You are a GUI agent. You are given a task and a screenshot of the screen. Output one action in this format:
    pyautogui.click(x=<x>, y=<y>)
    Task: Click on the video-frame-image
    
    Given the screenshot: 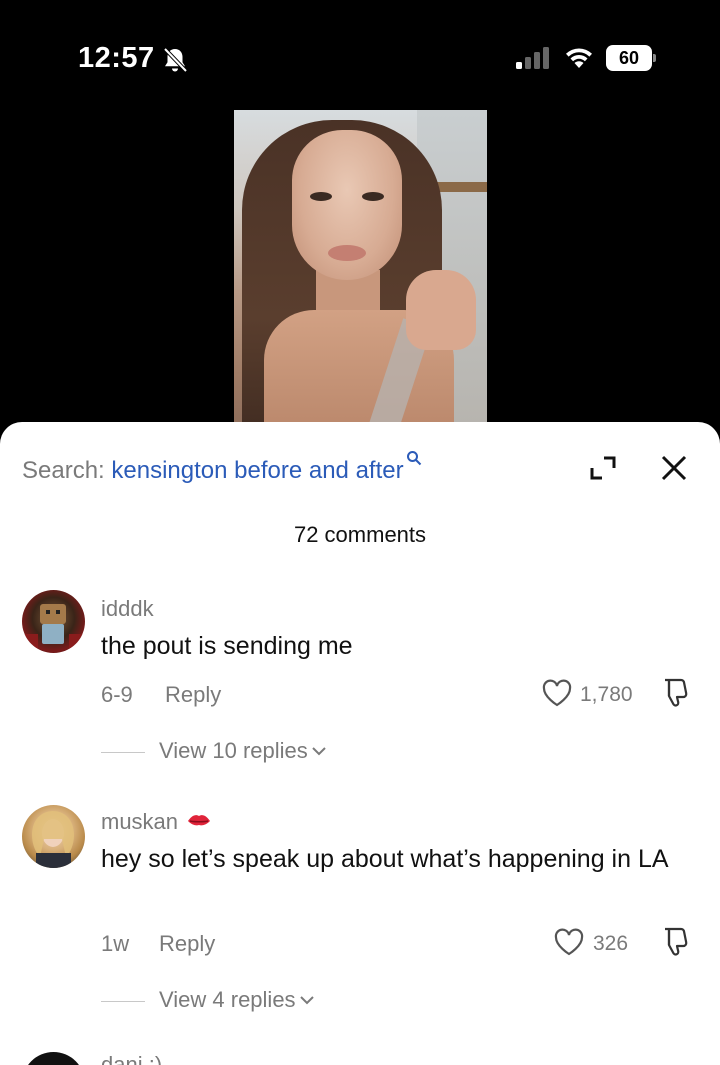 What is the action you would take?
    pyautogui.click(x=360, y=275)
    